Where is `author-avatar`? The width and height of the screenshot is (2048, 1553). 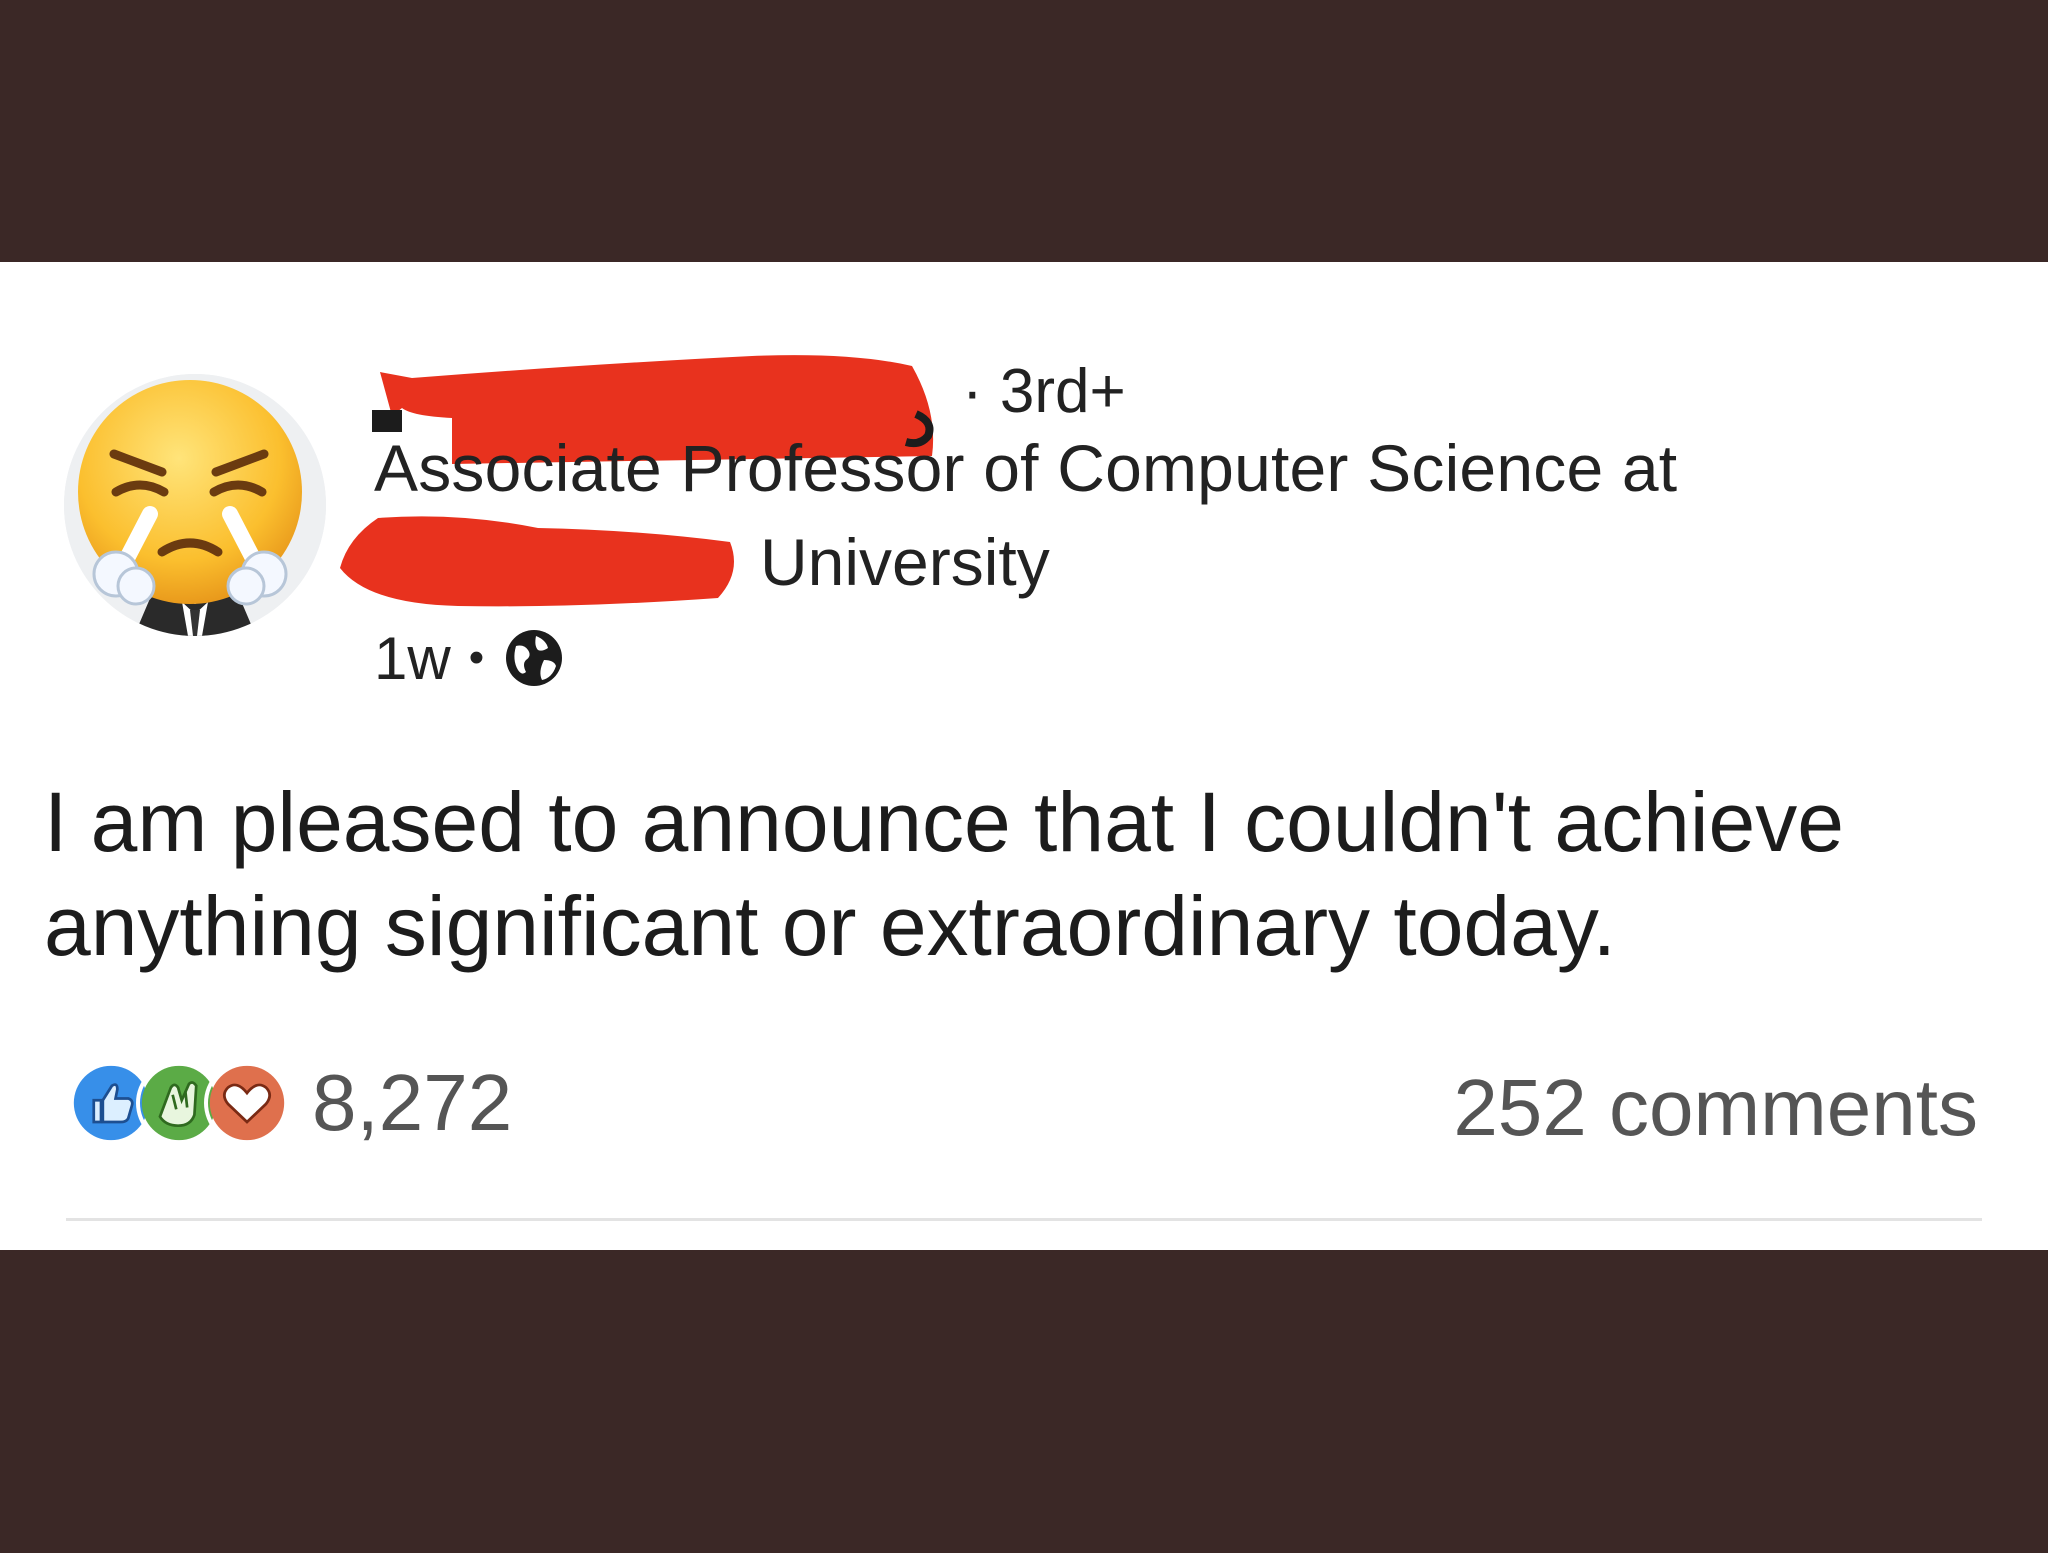
author-avatar is located at coordinates (195, 505).